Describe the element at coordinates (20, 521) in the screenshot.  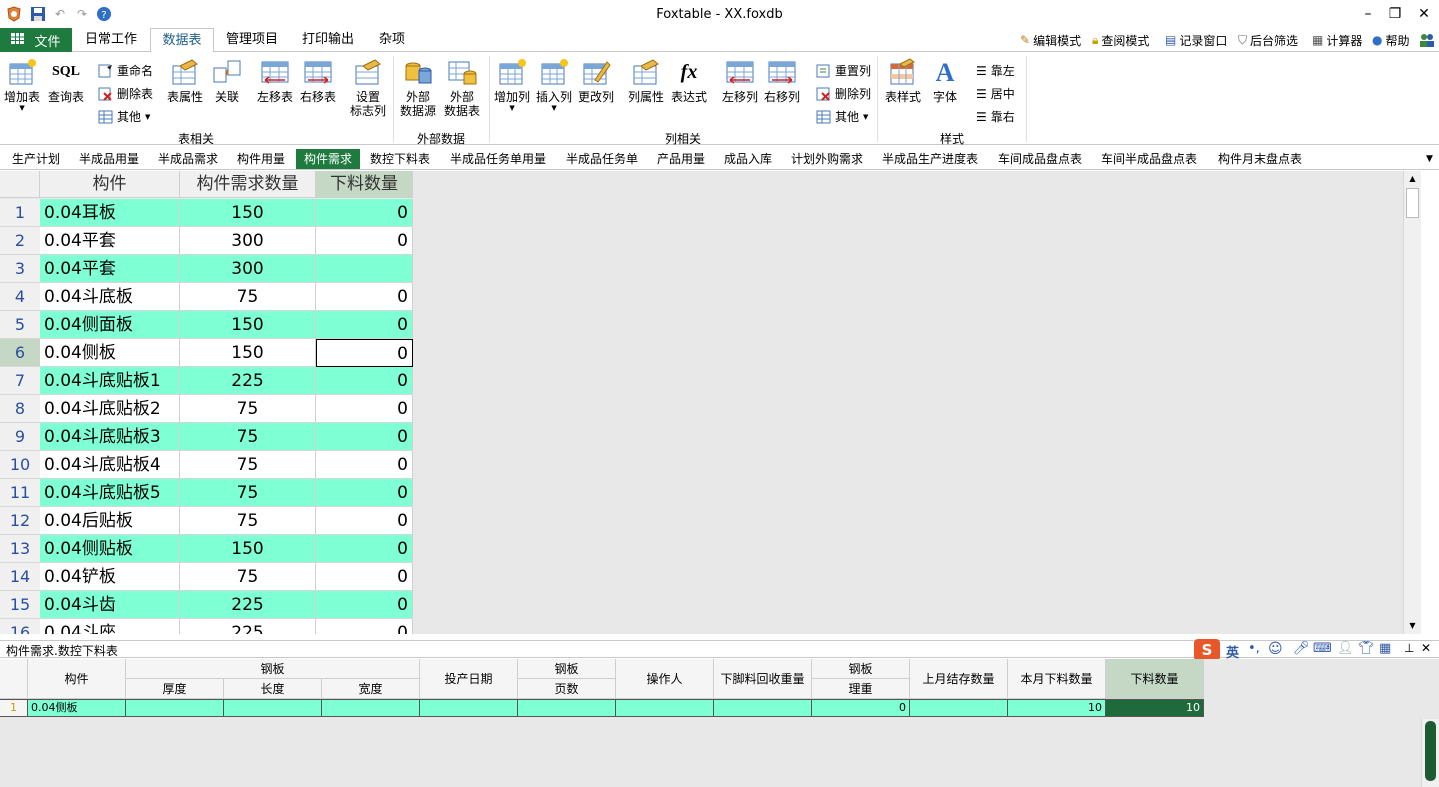
I see `row-number: 12` at that location.